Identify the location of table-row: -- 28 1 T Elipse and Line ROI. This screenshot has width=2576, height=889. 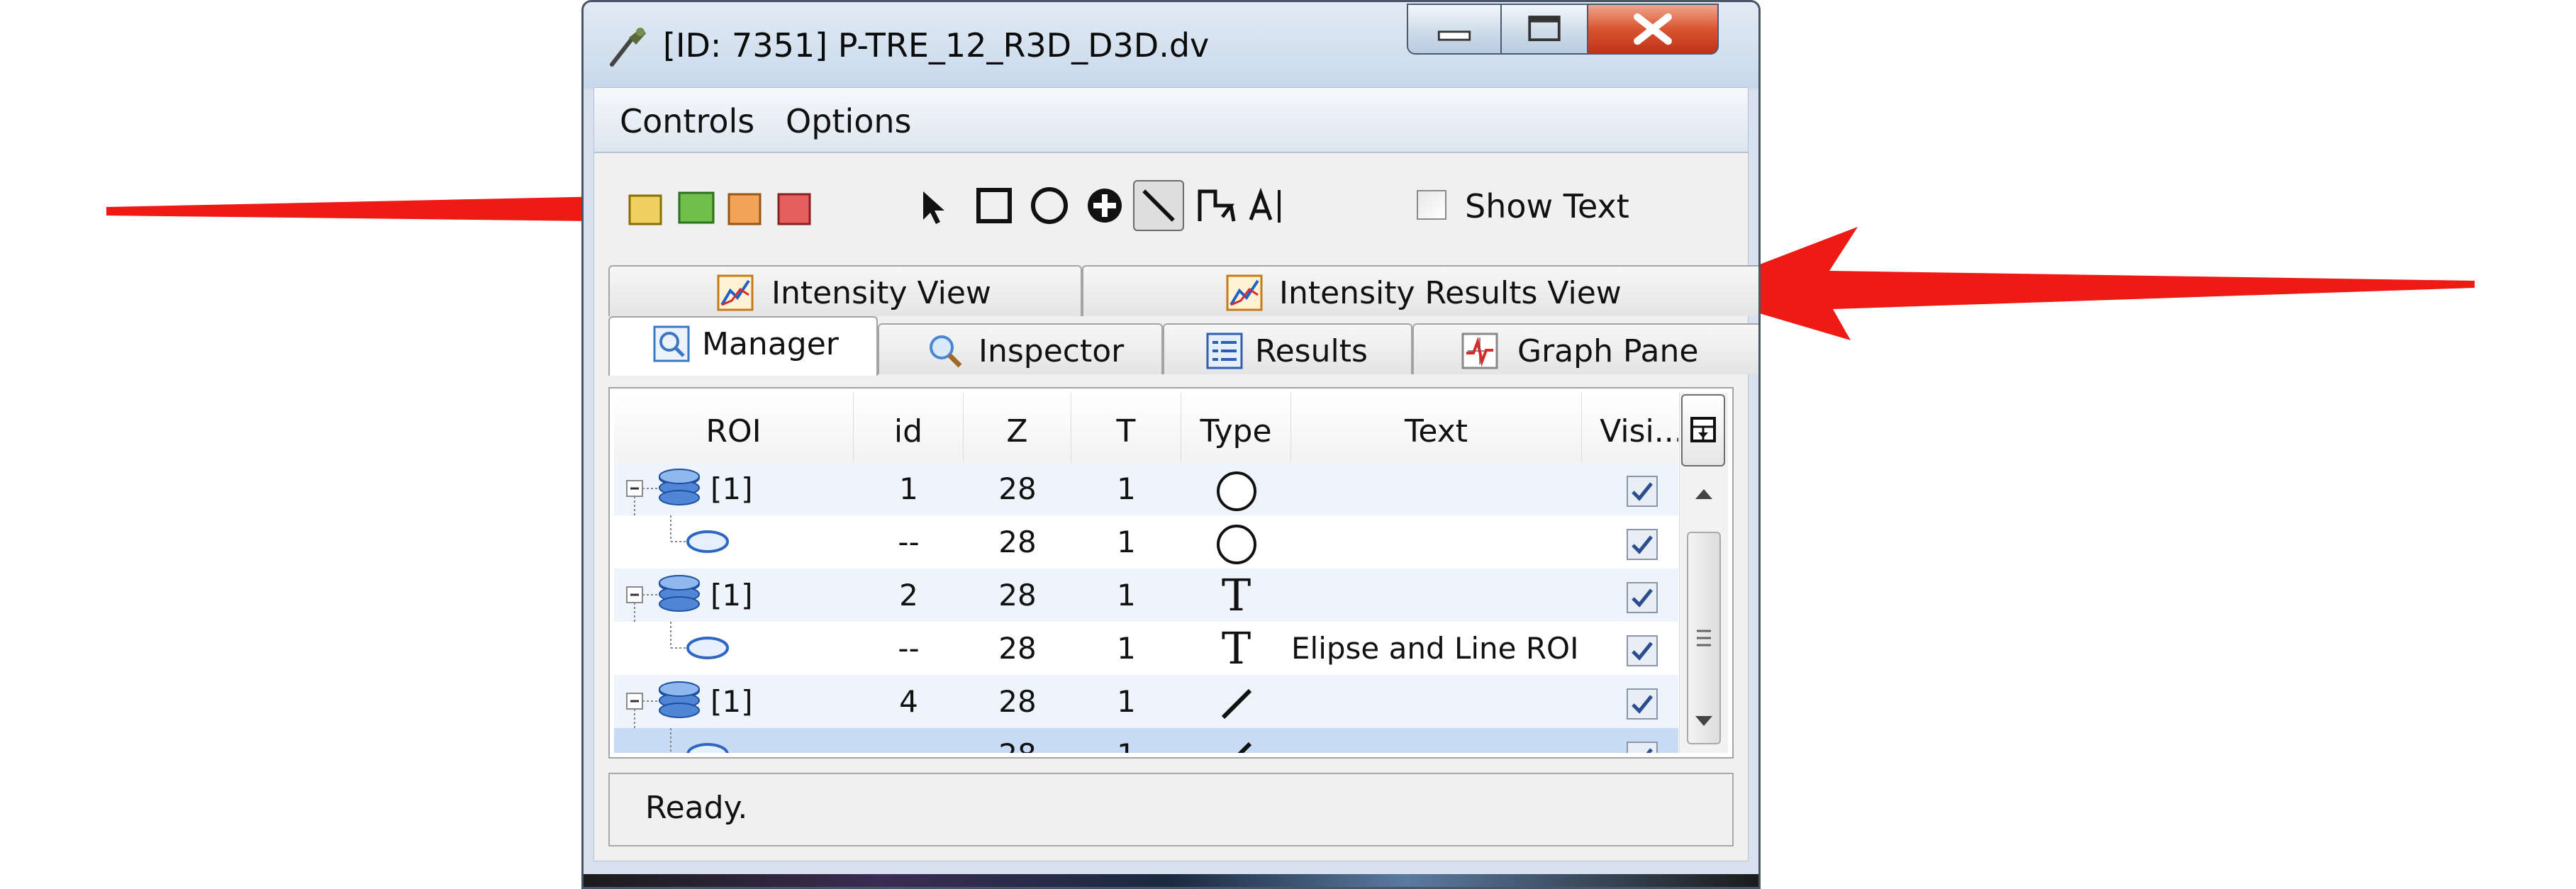
(1146, 648).